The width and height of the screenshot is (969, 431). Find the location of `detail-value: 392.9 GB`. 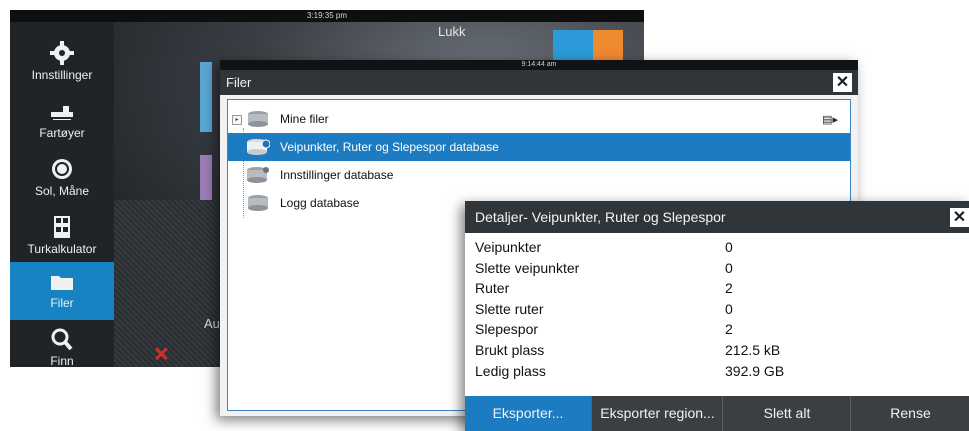

detail-value: 392.9 GB is located at coordinates (755, 370).